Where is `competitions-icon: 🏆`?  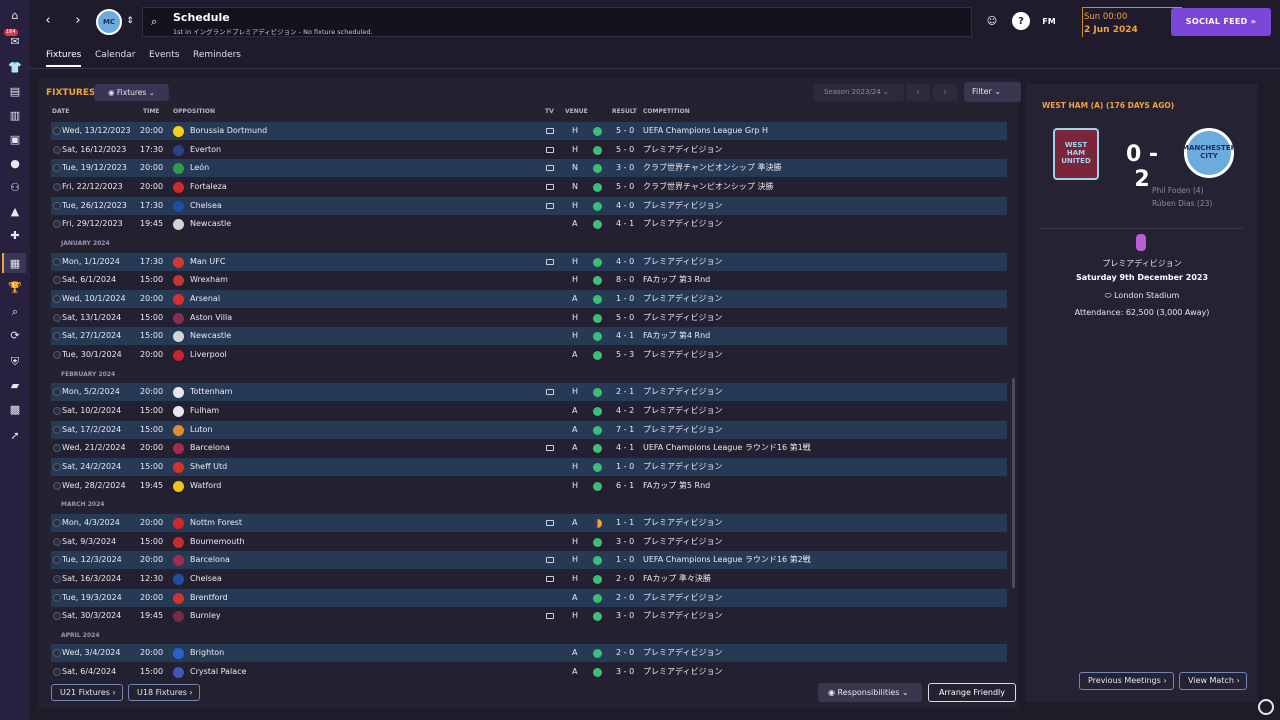 competitions-icon: 🏆 is located at coordinates (15, 287).